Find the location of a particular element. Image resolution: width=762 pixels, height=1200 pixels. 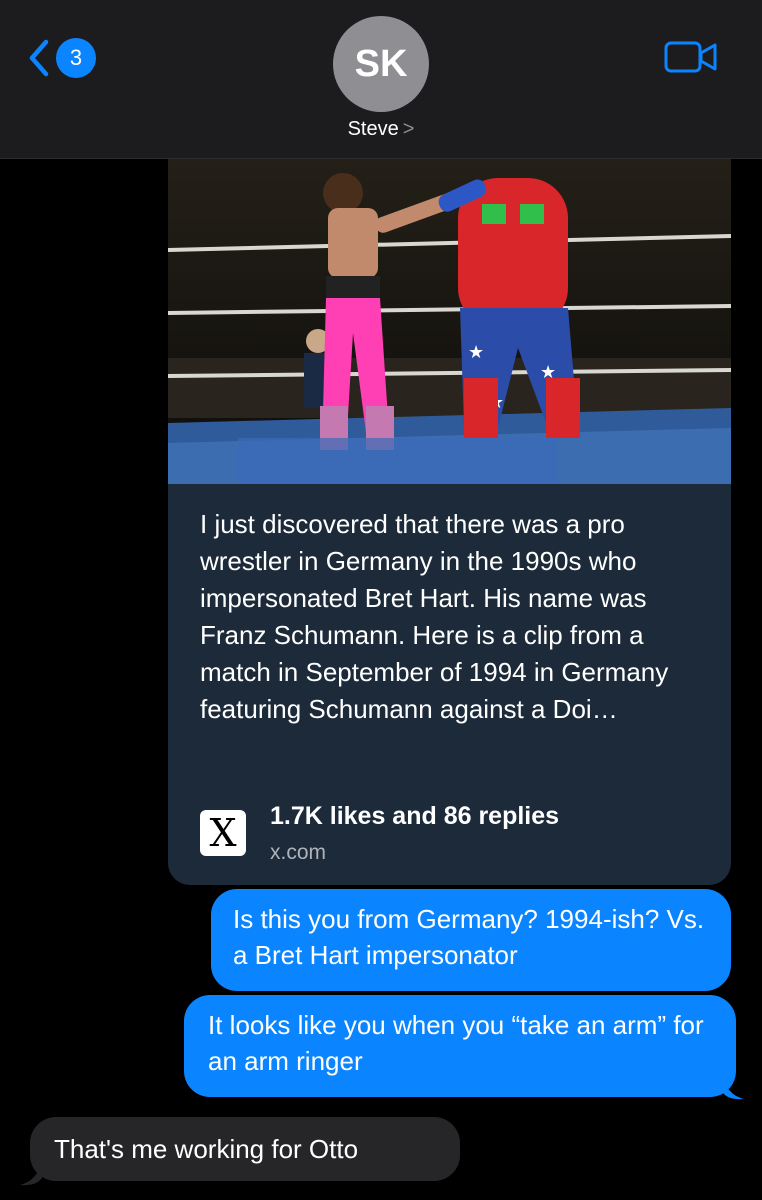

x-logo-icon: X is located at coordinates (223, 833).